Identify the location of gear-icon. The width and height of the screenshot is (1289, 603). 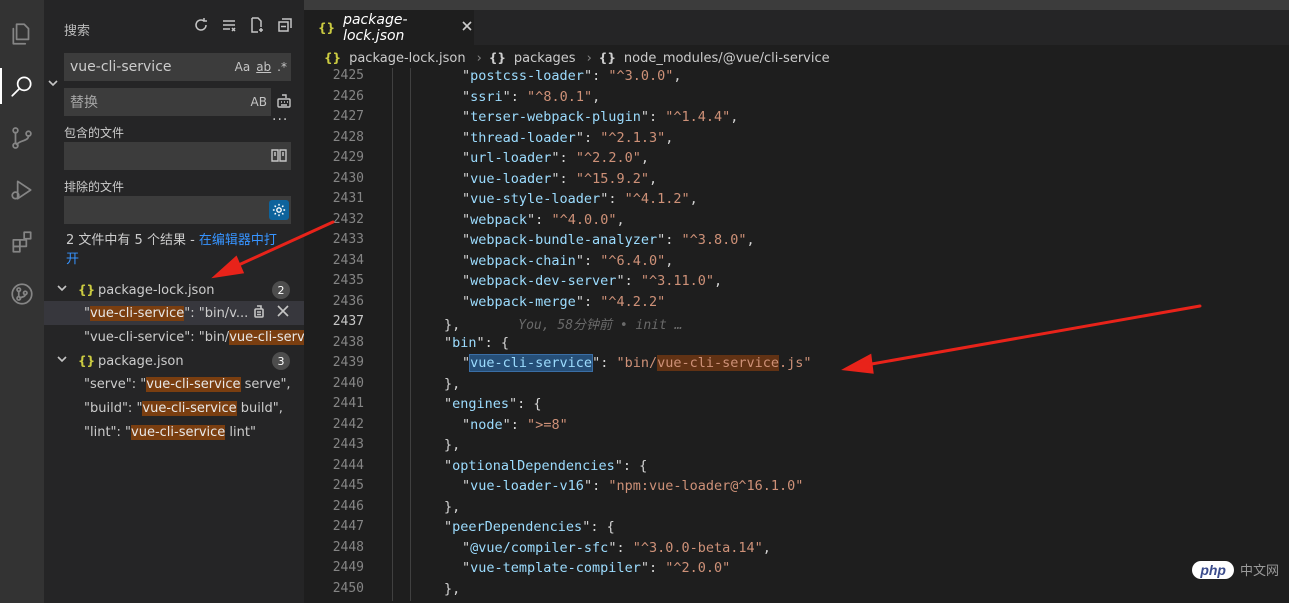
(279, 210).